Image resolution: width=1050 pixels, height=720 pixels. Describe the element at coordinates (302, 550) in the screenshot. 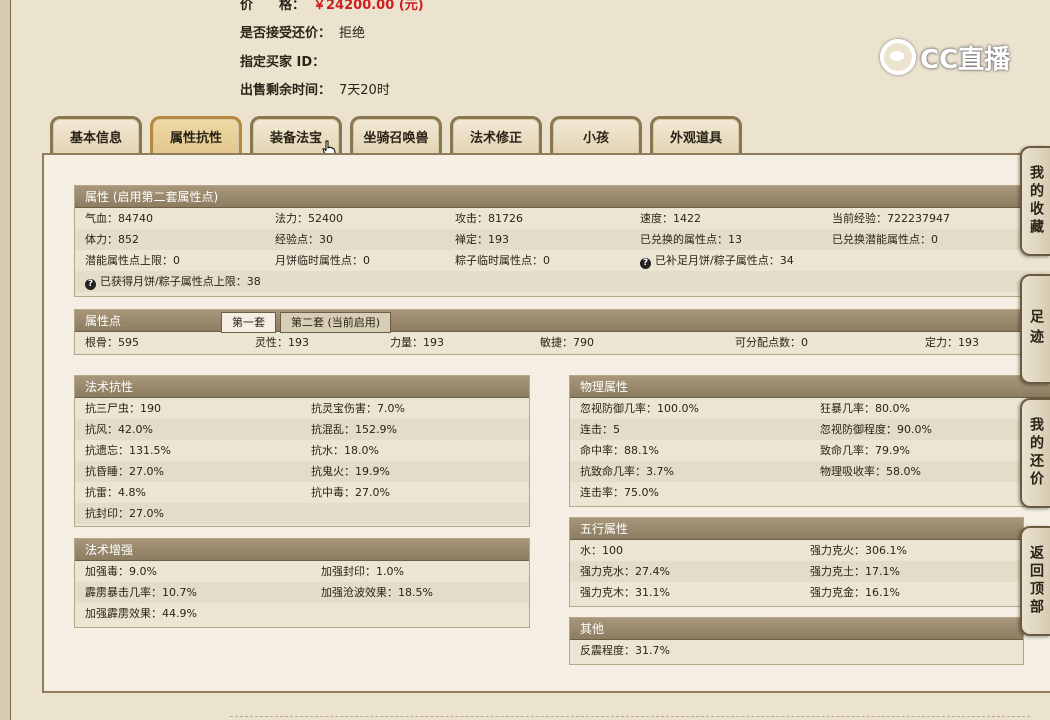

I see `enhance-header: 法术增强` at that location.